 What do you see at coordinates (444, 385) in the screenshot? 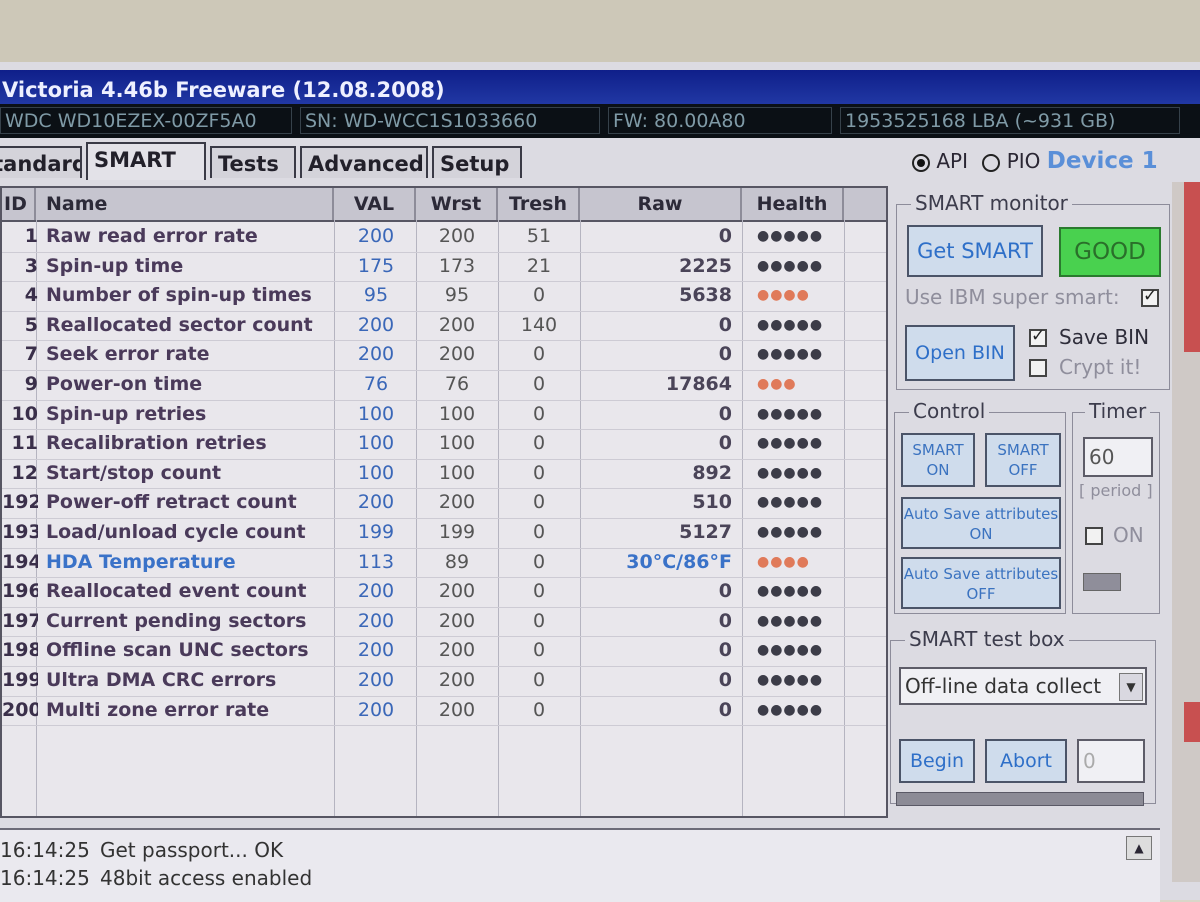
I see `table-row: 9 Power-on time 76 76 0 17864 ●●●` at bounding box center [444, 385].